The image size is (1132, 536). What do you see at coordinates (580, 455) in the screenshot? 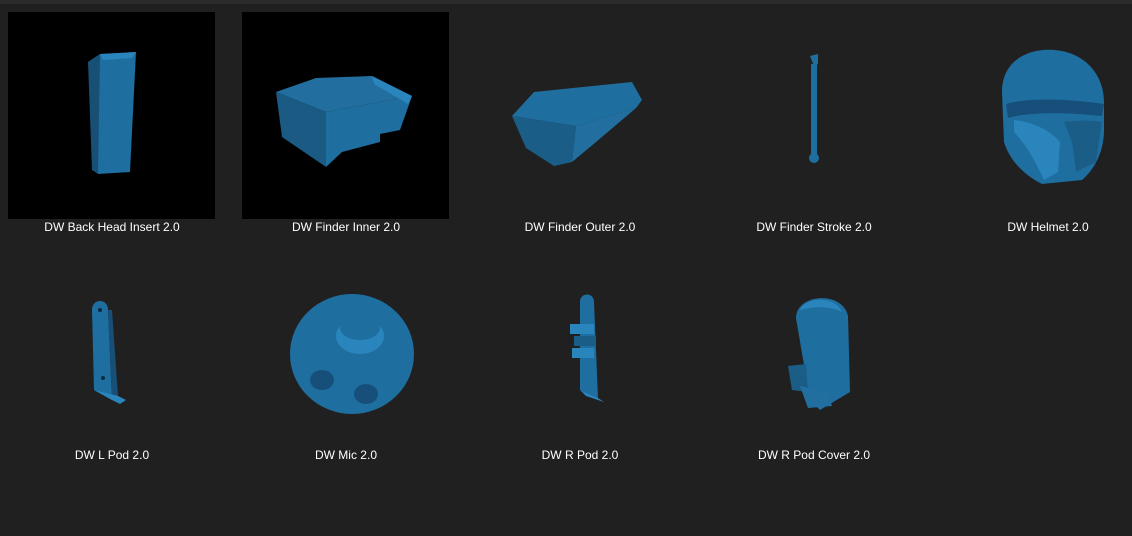
I see `file-name: DW R Pod 2.0` at bounding box center [580, 455].